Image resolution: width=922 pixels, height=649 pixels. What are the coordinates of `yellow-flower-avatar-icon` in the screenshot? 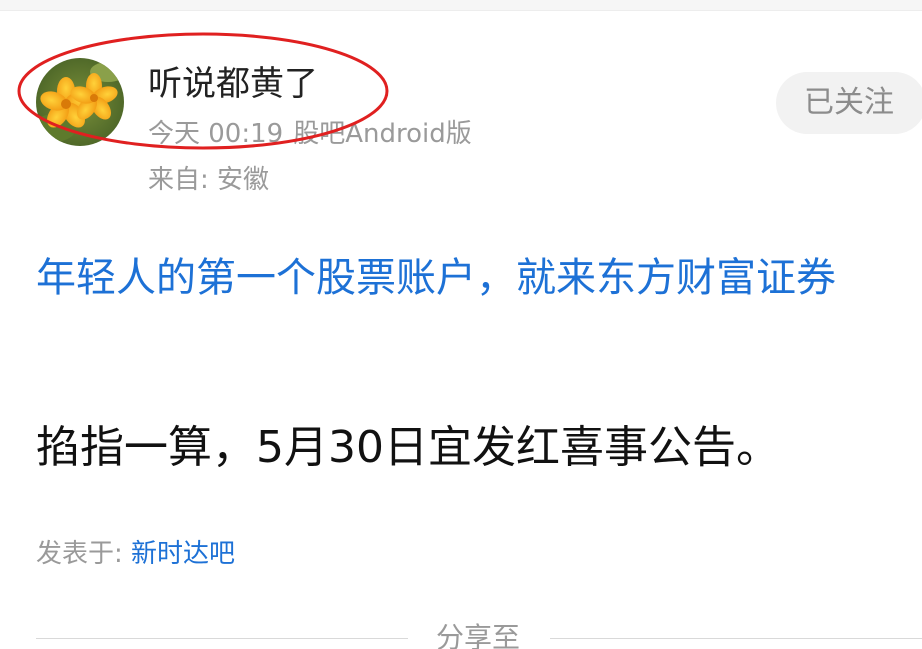 It's located at (80, 102).